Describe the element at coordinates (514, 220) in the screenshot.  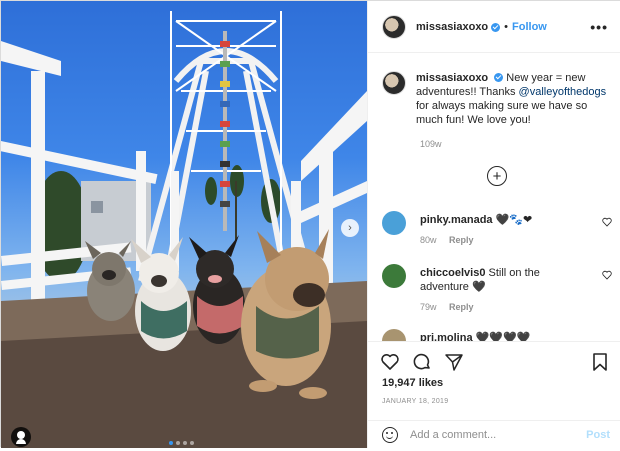
I see `comment-text: 🖤🐾❤` at that location.